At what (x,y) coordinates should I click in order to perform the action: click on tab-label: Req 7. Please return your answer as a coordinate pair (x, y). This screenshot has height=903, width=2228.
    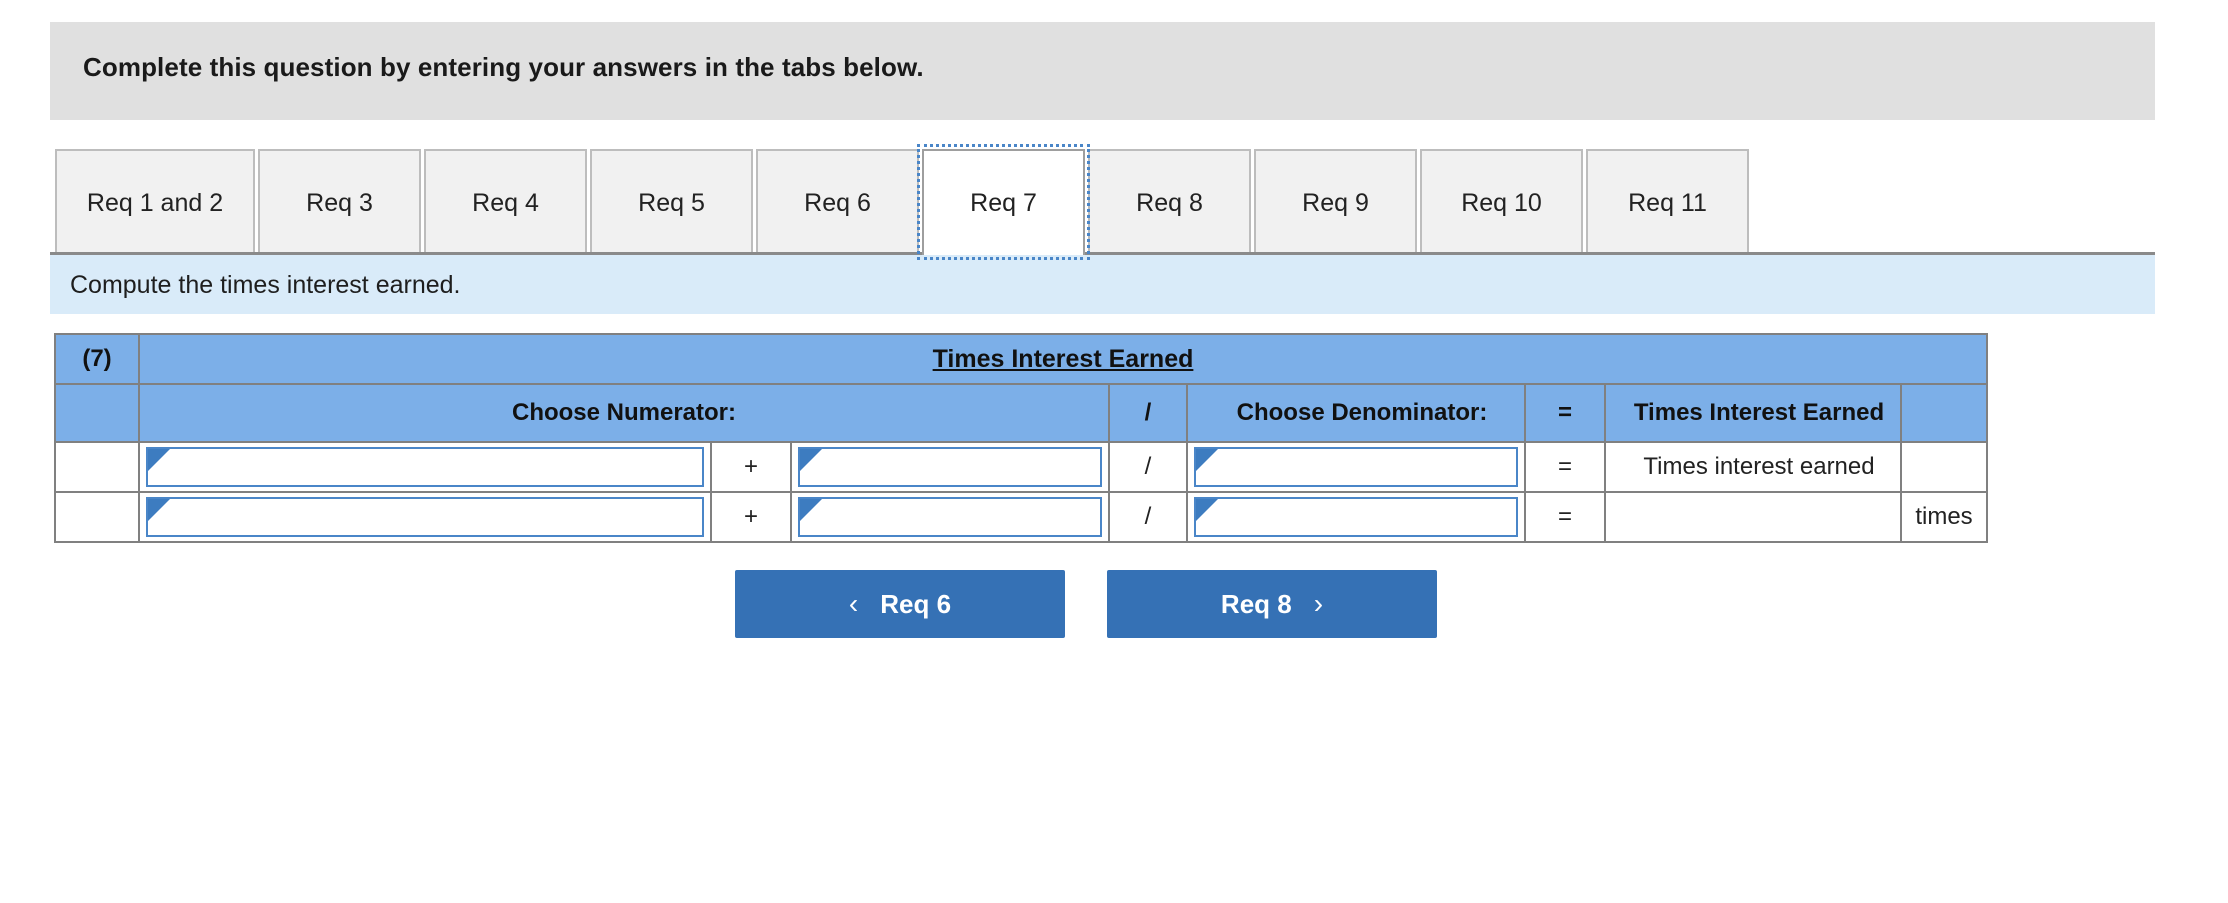
    Looking at the image, I should click on (1003, 202).